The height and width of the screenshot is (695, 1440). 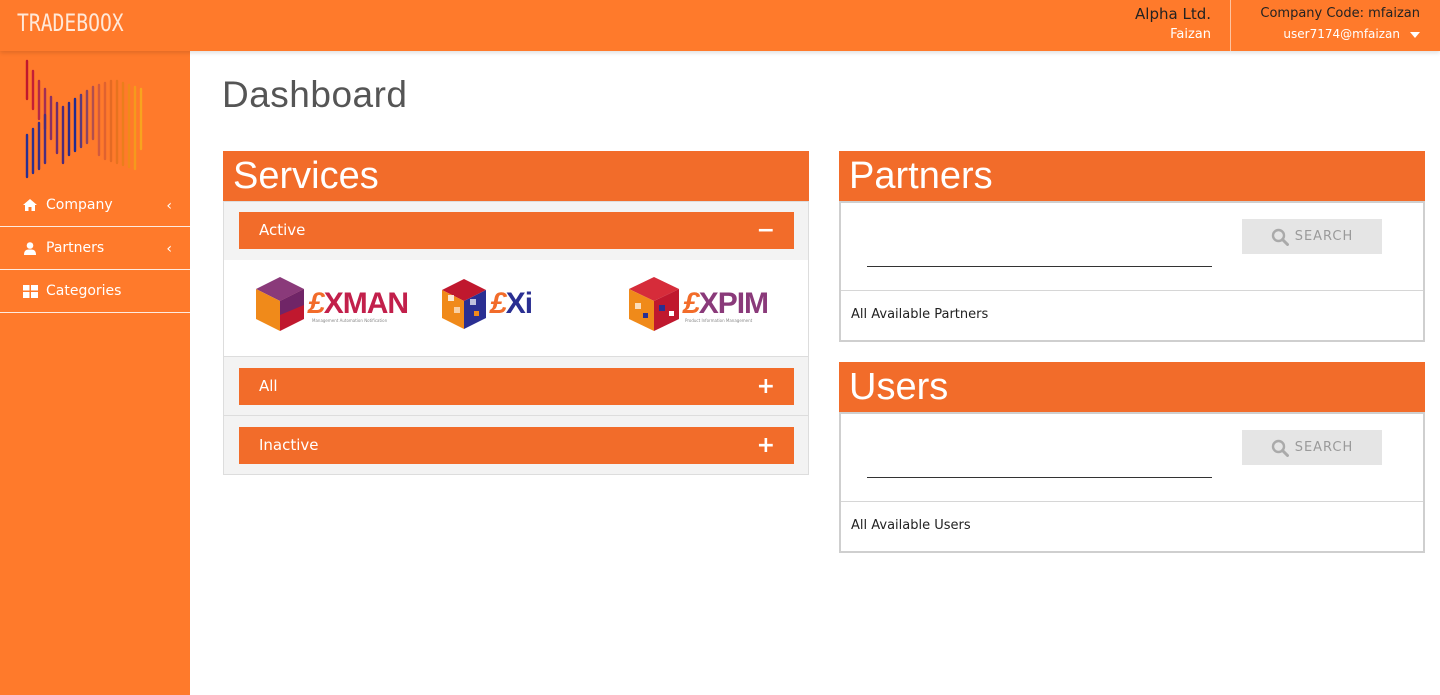 I want to click on accordion-active-header: Active −, so click(x=516, y=230).